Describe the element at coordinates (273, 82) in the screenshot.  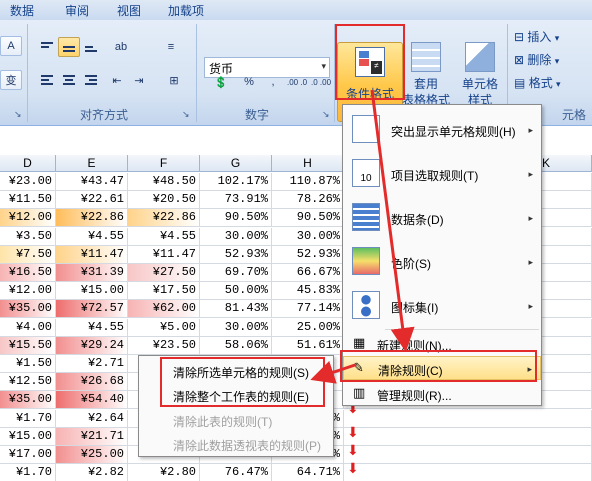
I see `comma-style-button: ,` at that location.